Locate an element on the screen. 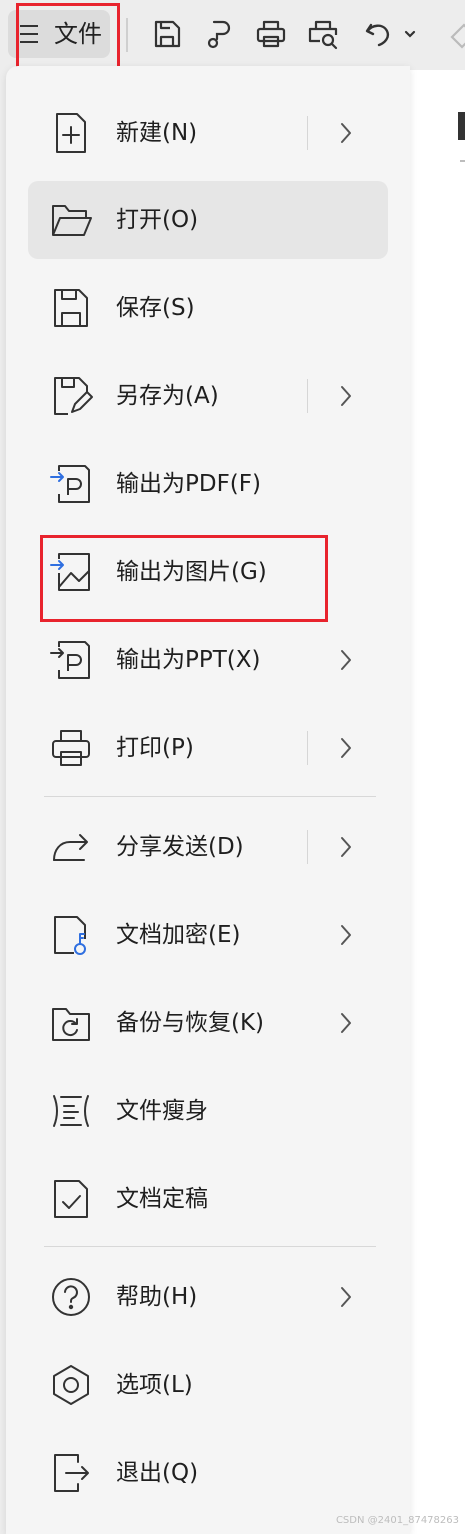  menu-item-save: 保存(S) is located at coordinates (208, 308).